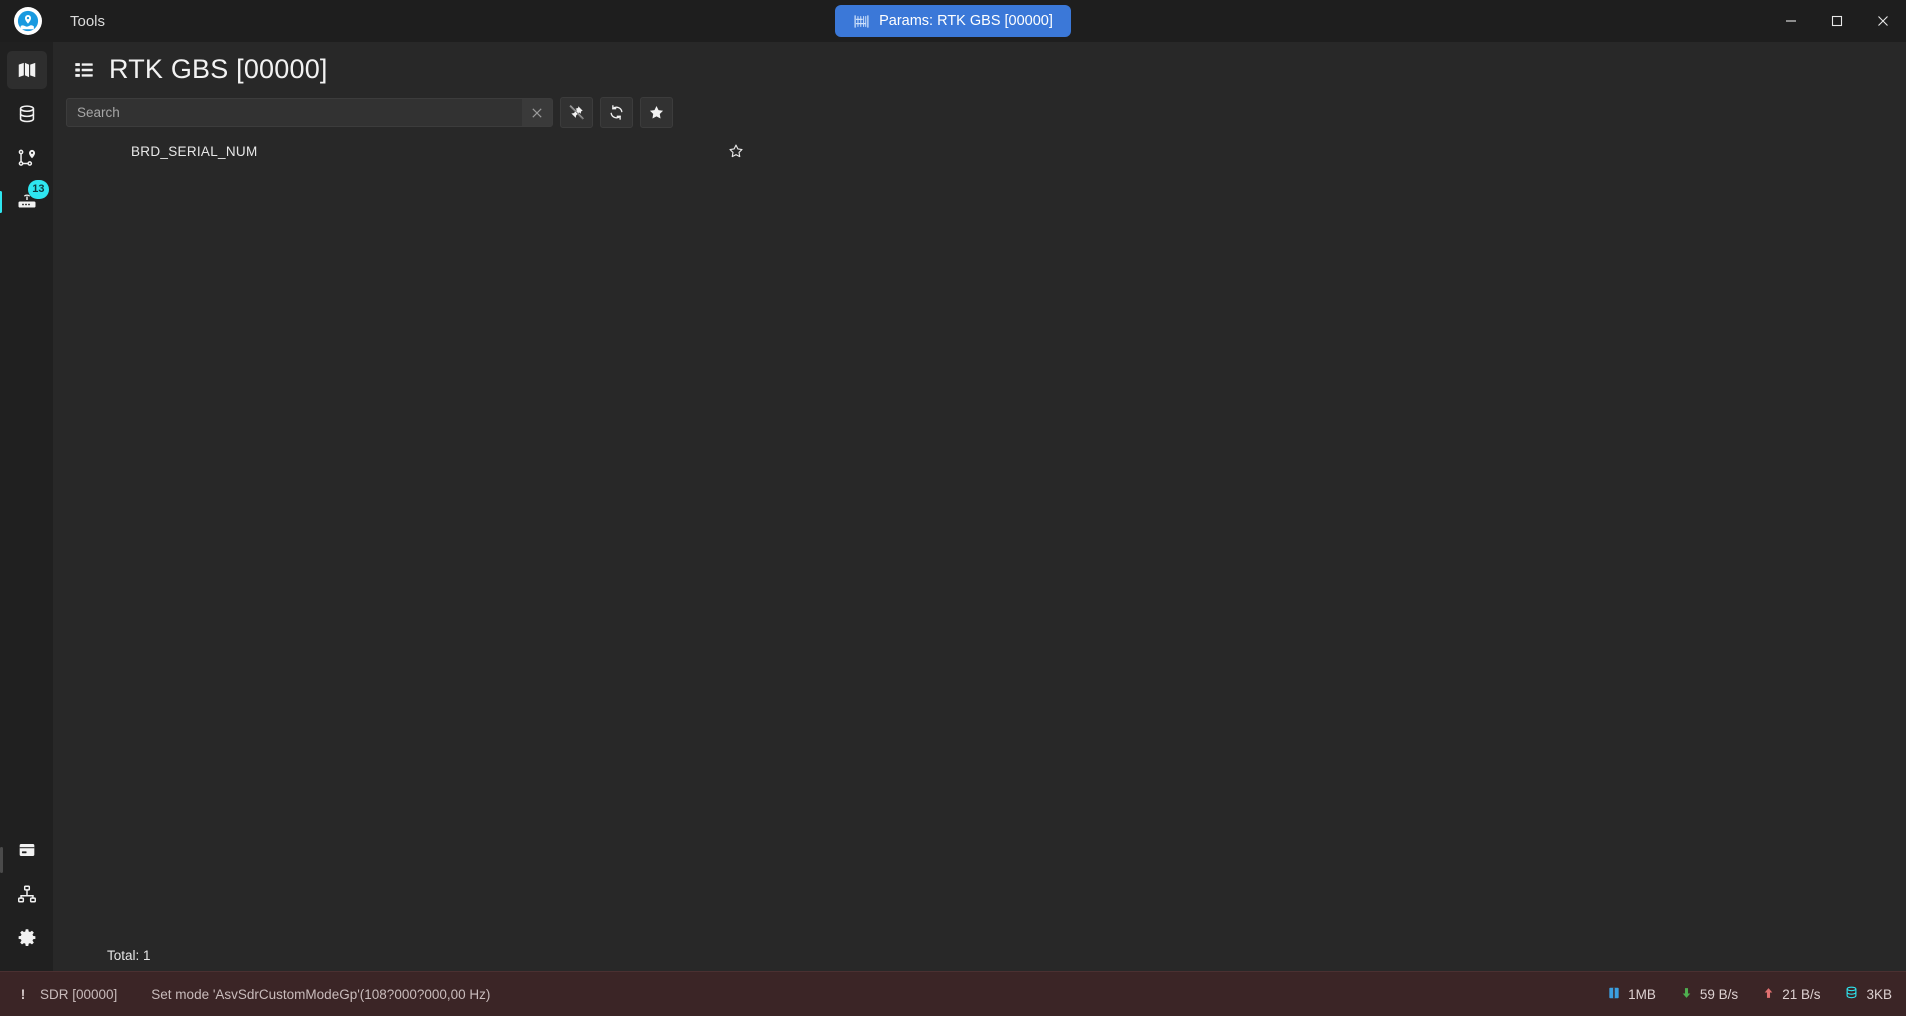  I want to click on sliders-params-icon, so click(861, 21).